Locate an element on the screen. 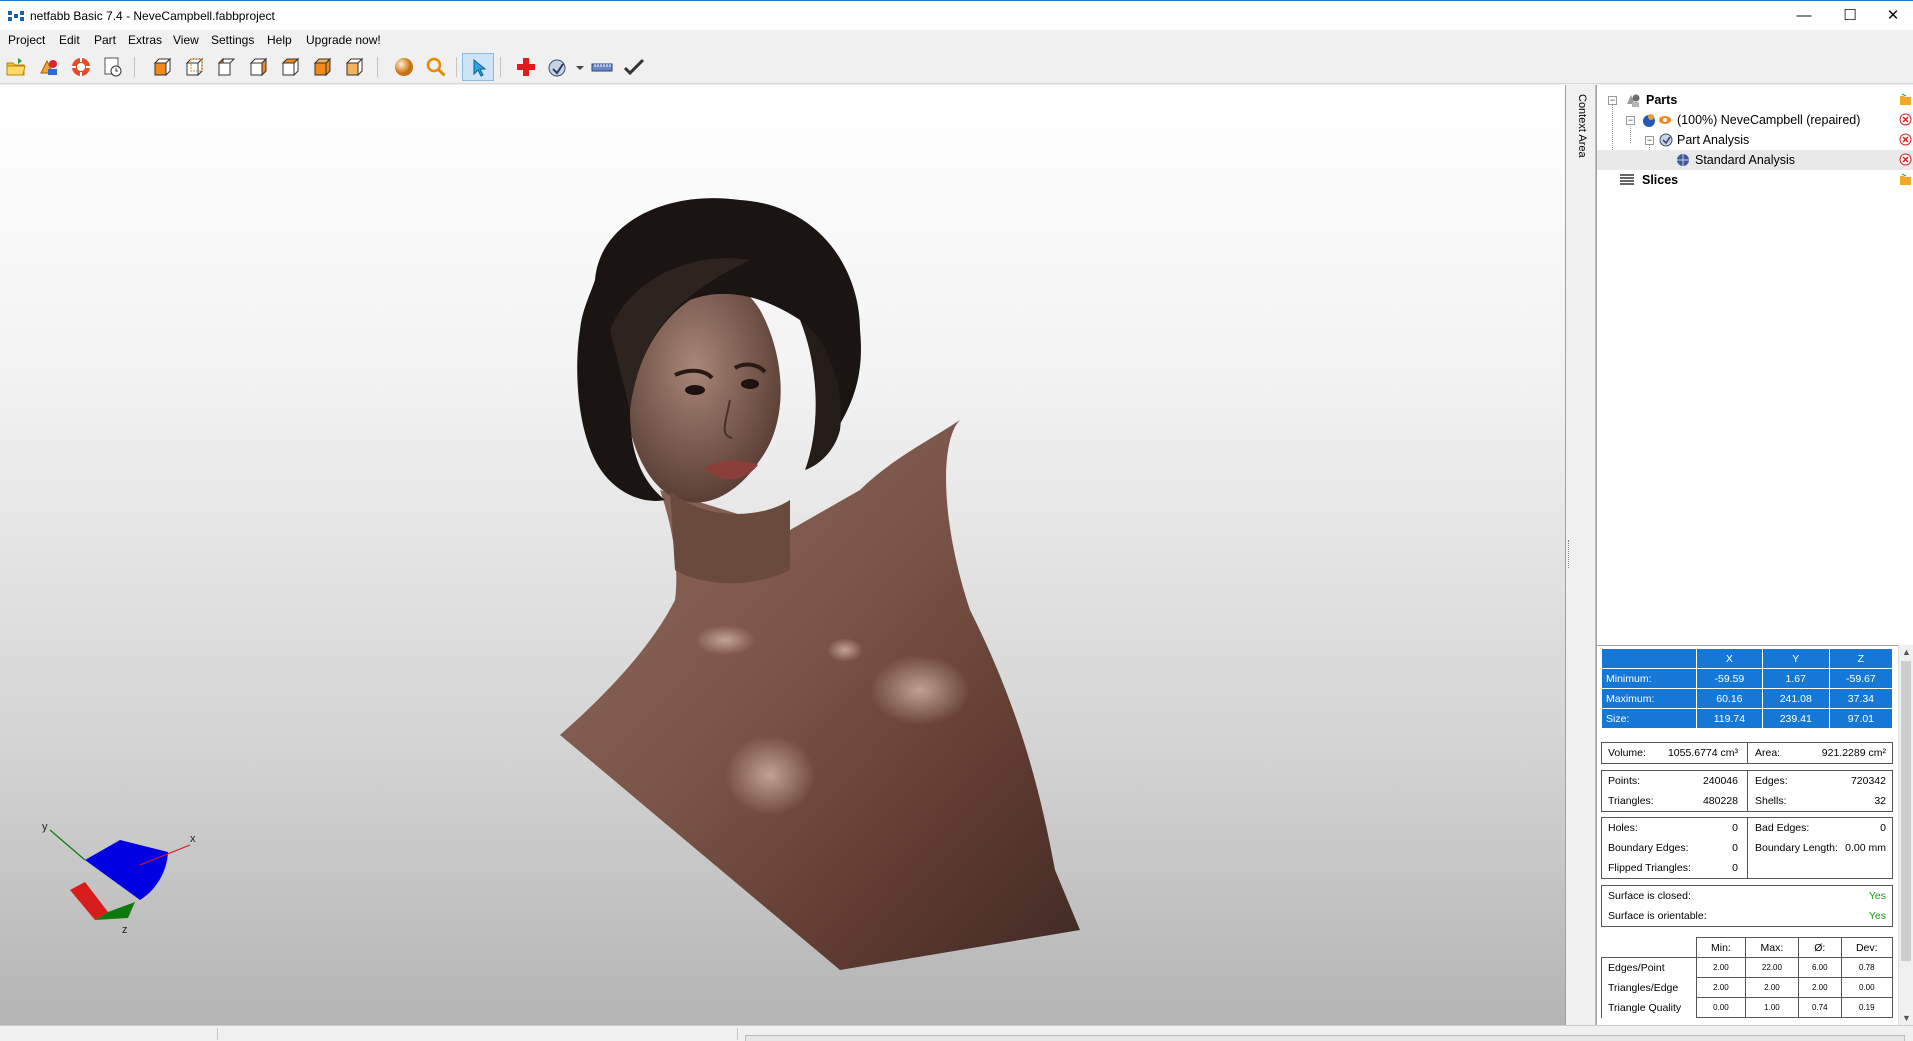 The height and width of the screenshot is (1041, 1913). context-area-tab: Context Area is located at coordinates (1582, 134).